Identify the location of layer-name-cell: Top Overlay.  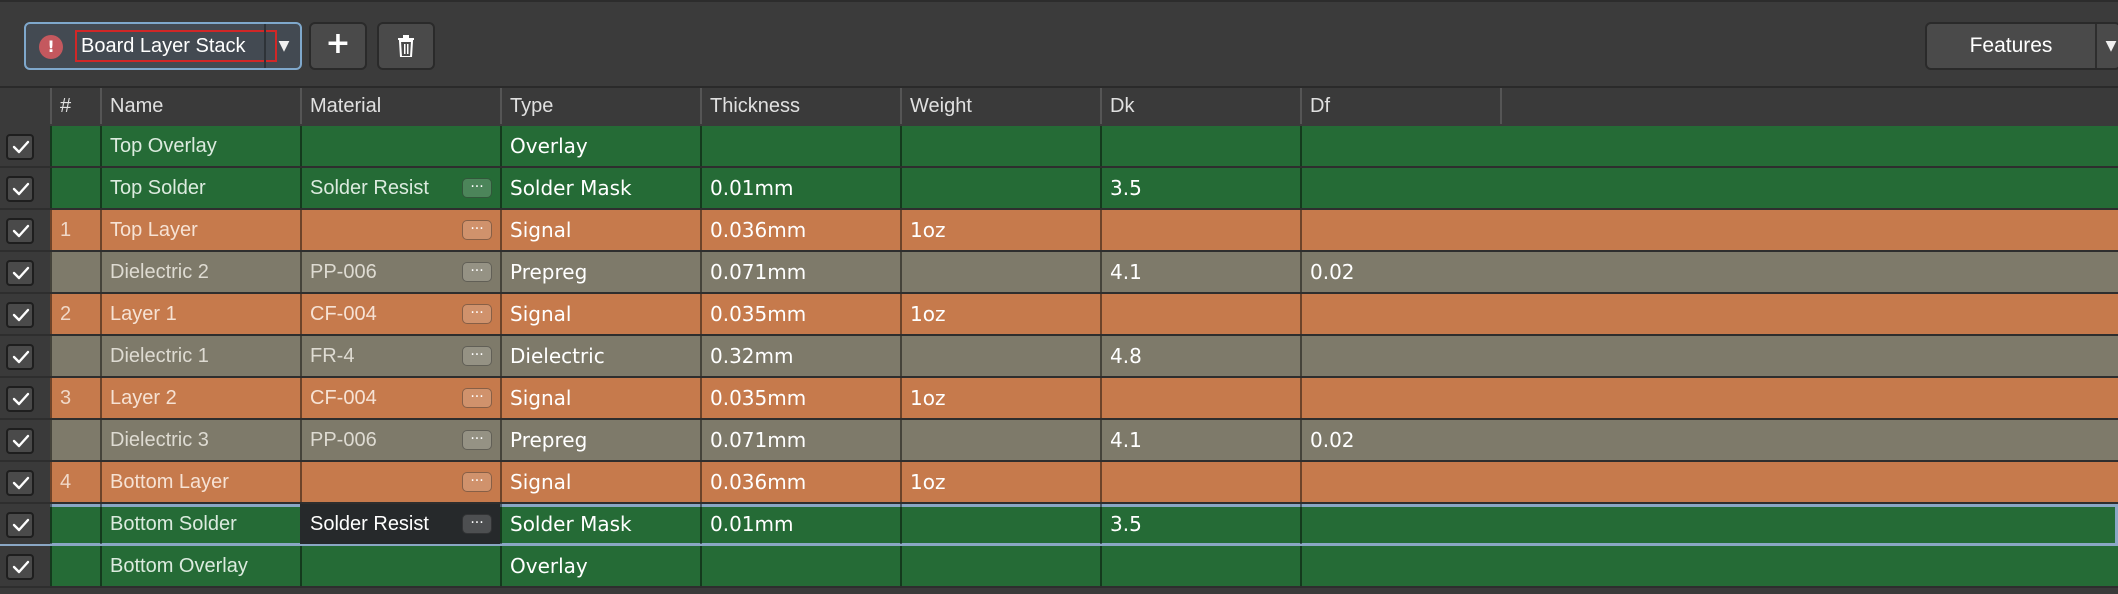
(200, 146).